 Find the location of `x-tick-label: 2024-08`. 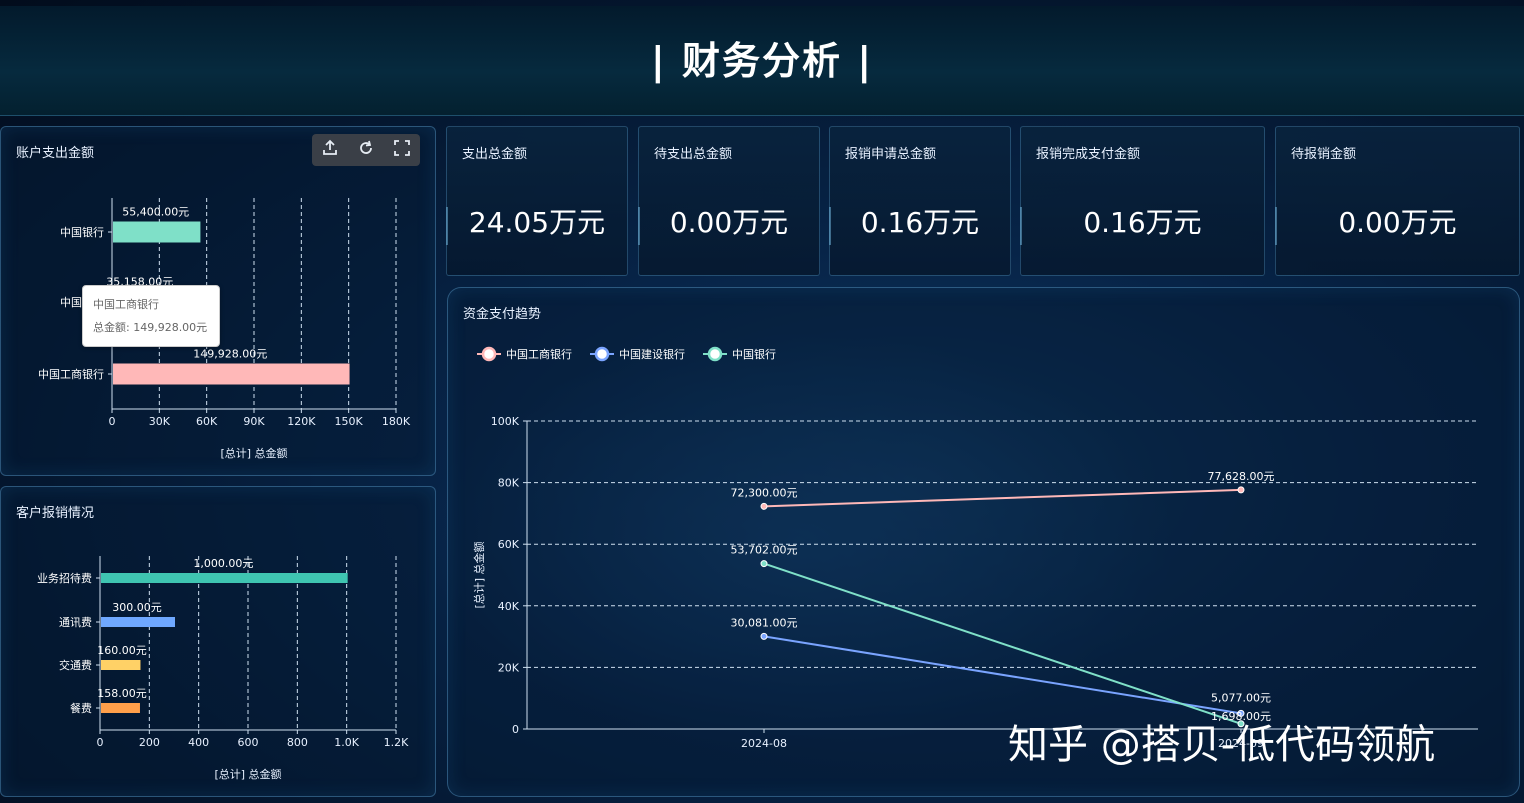

x-tick-label: 2024-08 is located at coordinates (764, 743).